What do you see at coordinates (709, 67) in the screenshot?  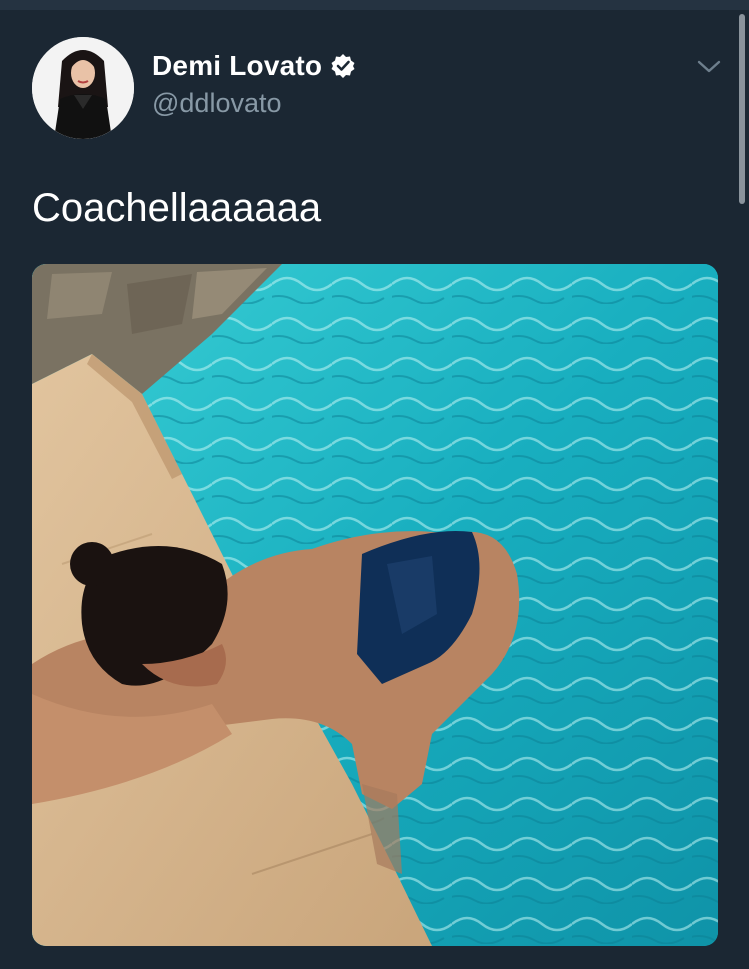 I see `chevron-down-icon` at bounding box center [709, 67].